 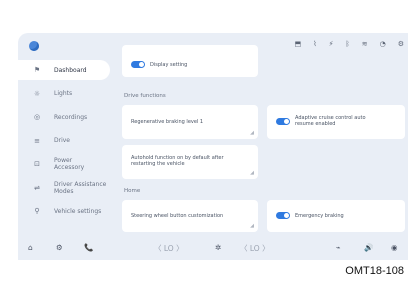 I want to click on sidebar-item-label: Drive, so click(x=62, y=140).